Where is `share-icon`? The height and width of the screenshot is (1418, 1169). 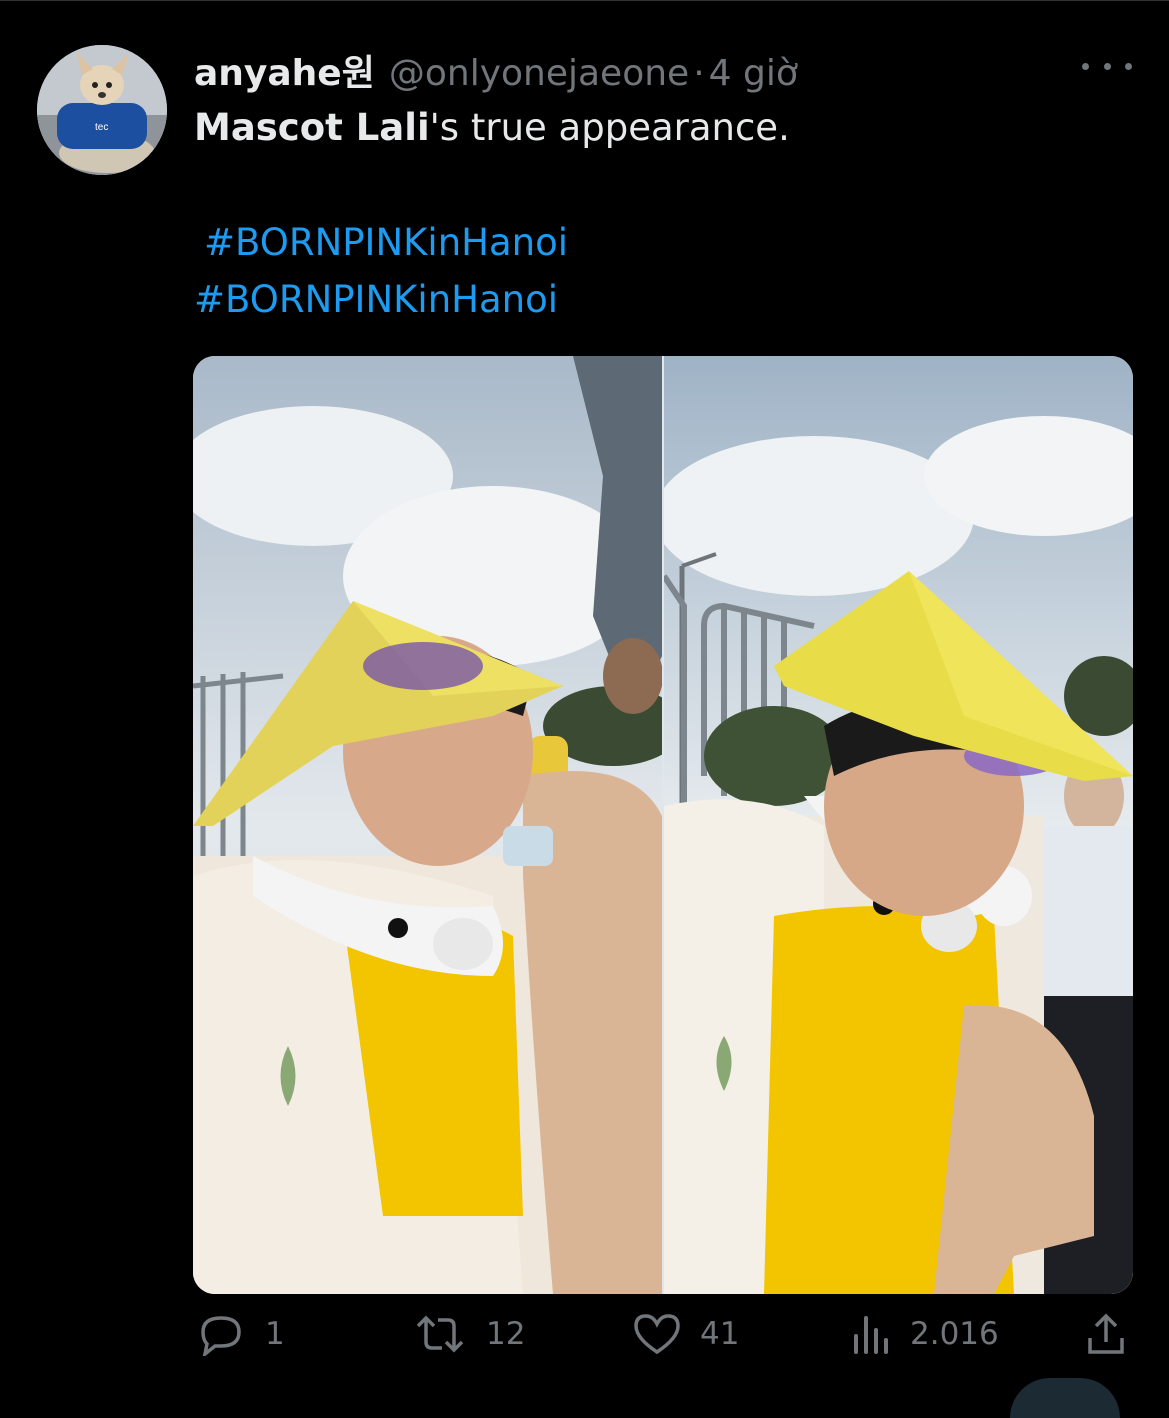 share-icon is located at coordinates (1106, 1333).